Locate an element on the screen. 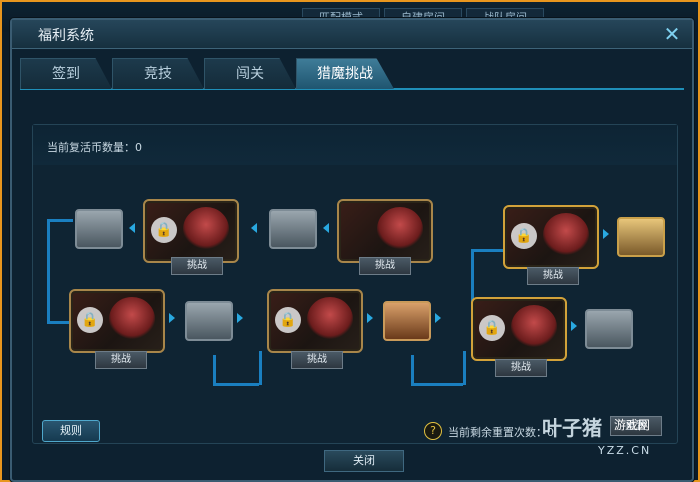 The height and width of the screenshot is (482, 700). revive-coin-count: 当前复活币数量：0 is located at coordinates (94, 147).